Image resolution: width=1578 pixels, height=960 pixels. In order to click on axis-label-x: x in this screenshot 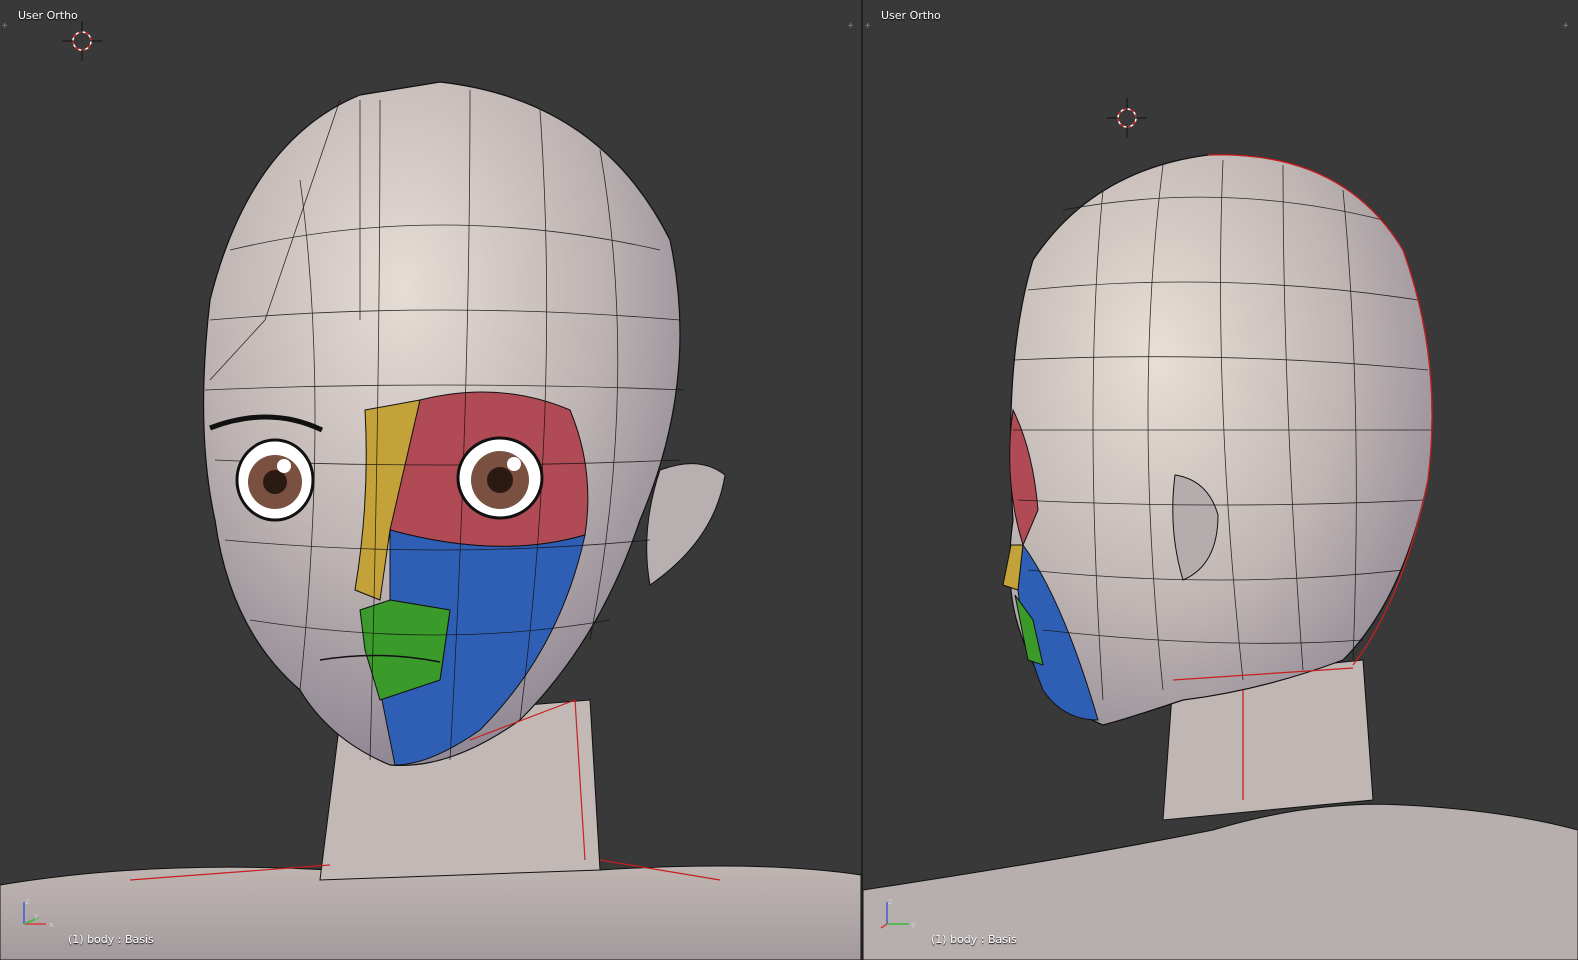, I will do `click(51, 924)`.